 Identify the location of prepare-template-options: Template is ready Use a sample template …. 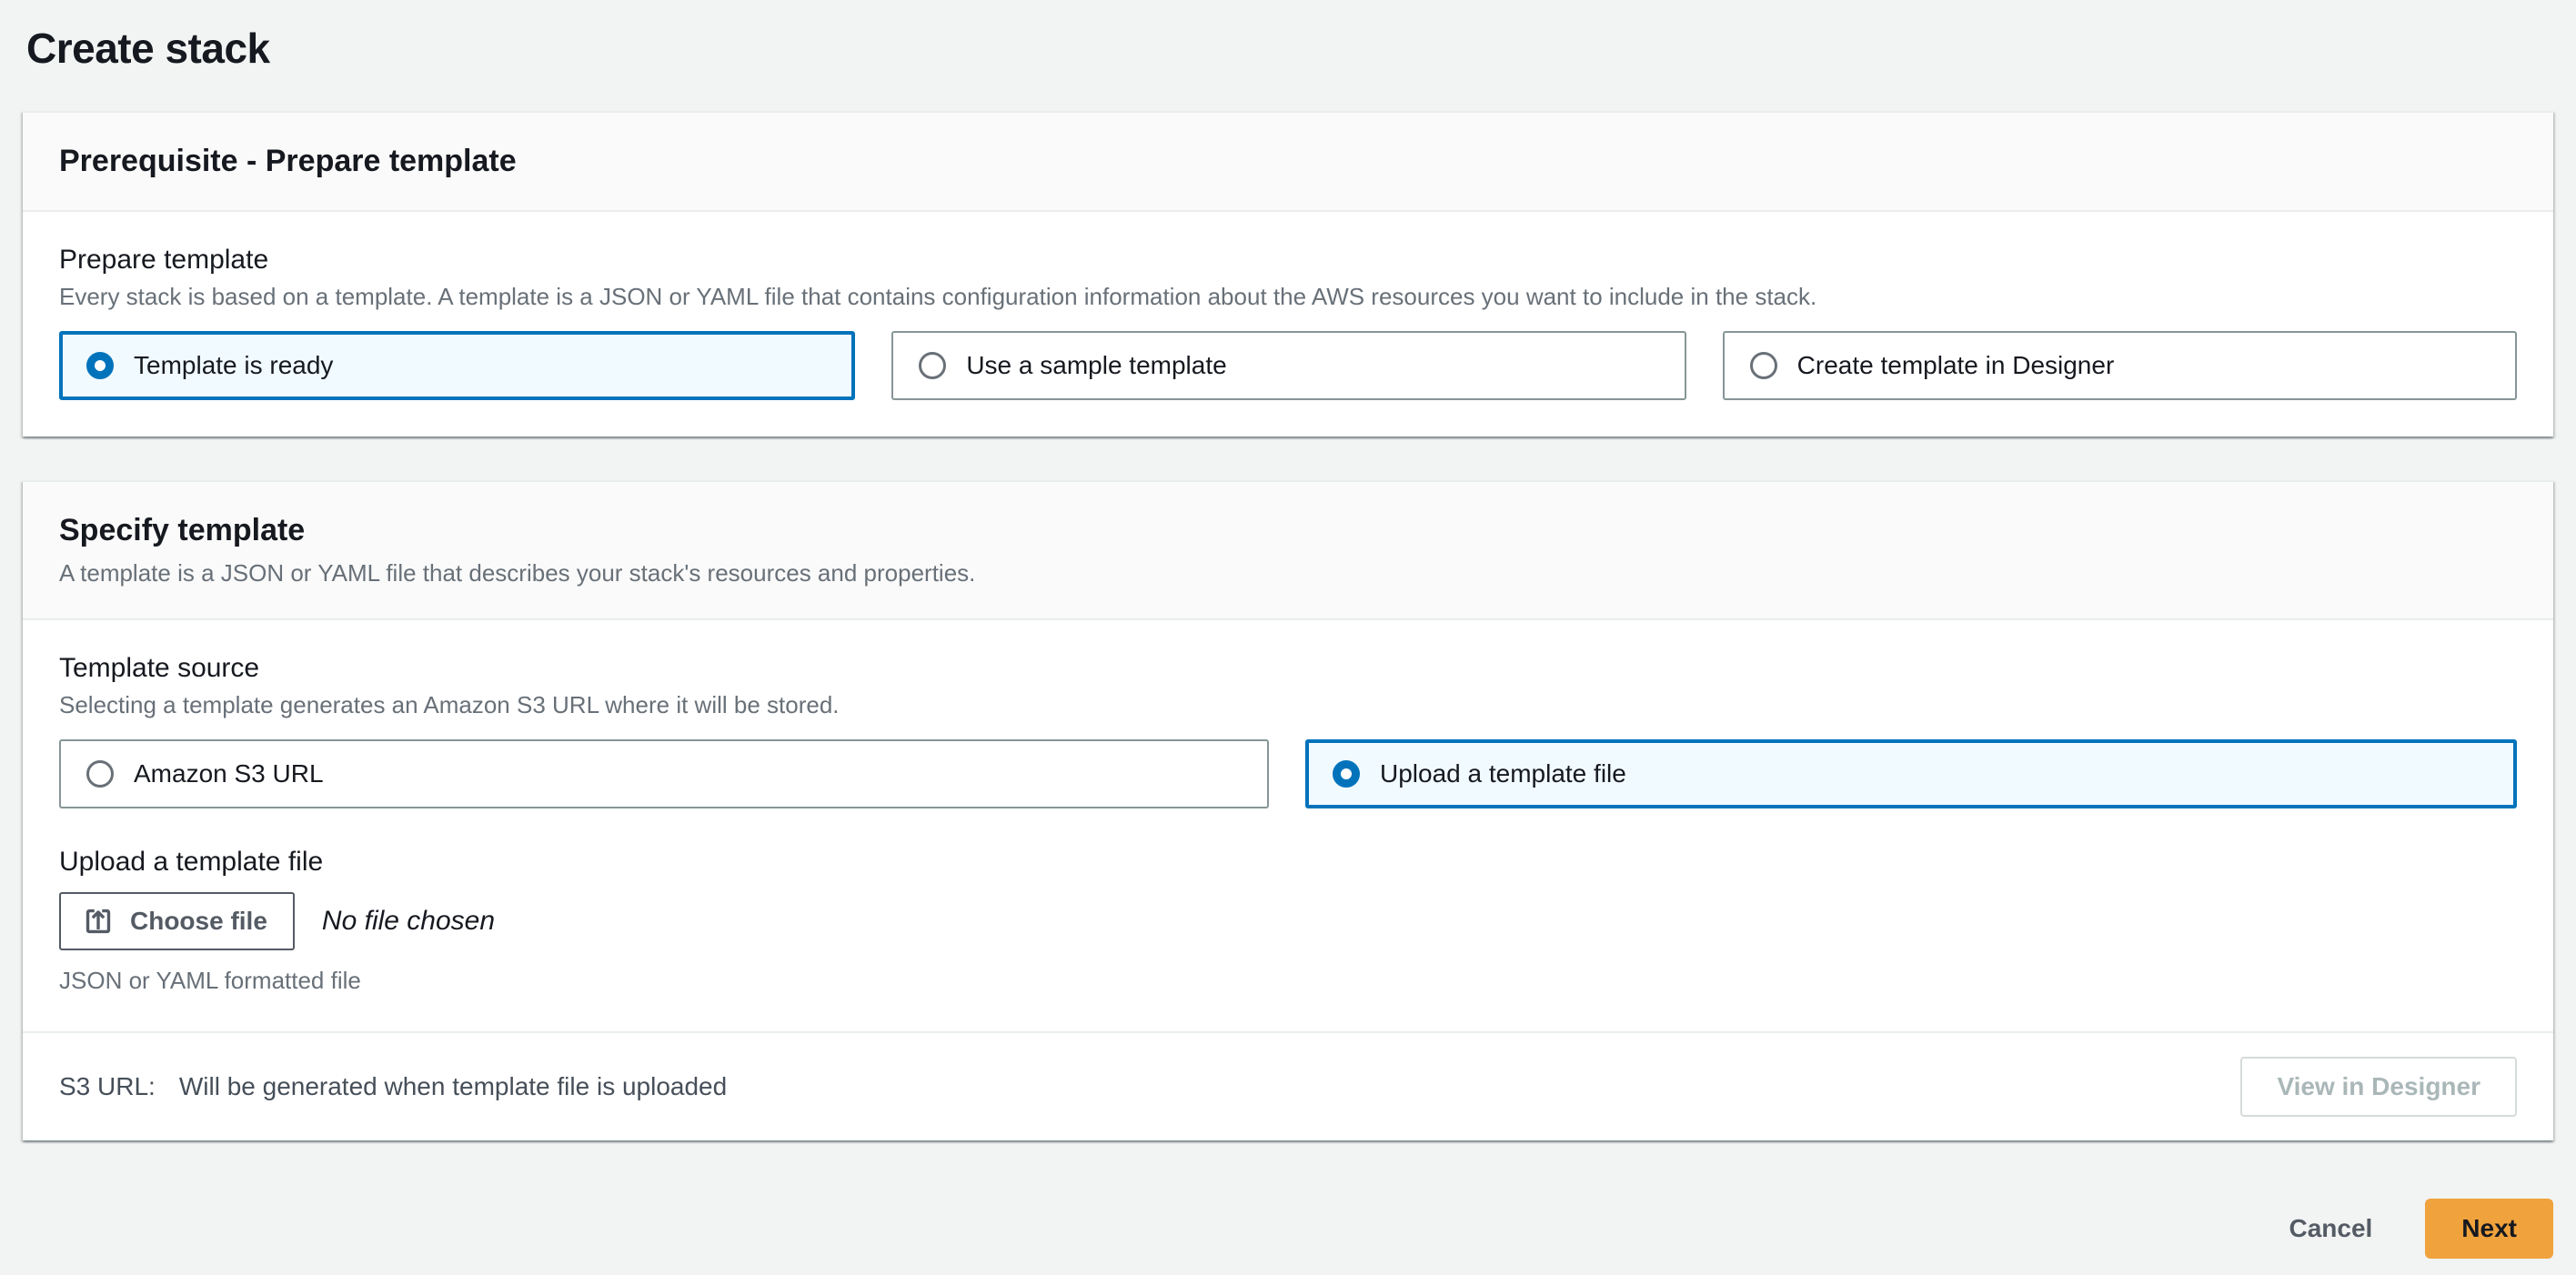
(1288, 366).